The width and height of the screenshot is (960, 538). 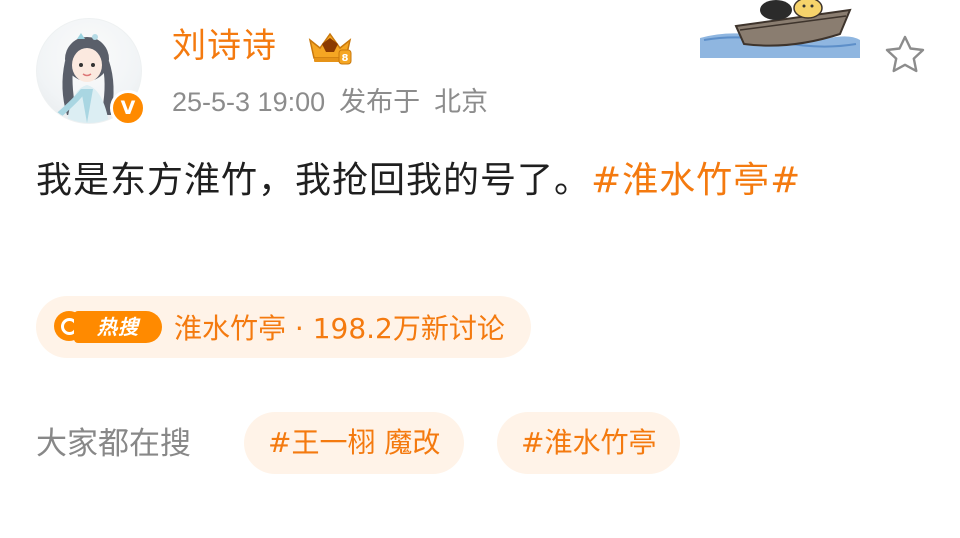 I want to click on svg-text: 8, so click(x=345, y=58).